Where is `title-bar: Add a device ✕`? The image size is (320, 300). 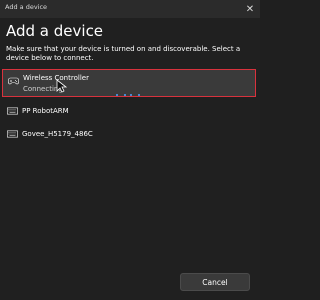
title-bar: Add a device ✕ is located at coordinates (130, 9).